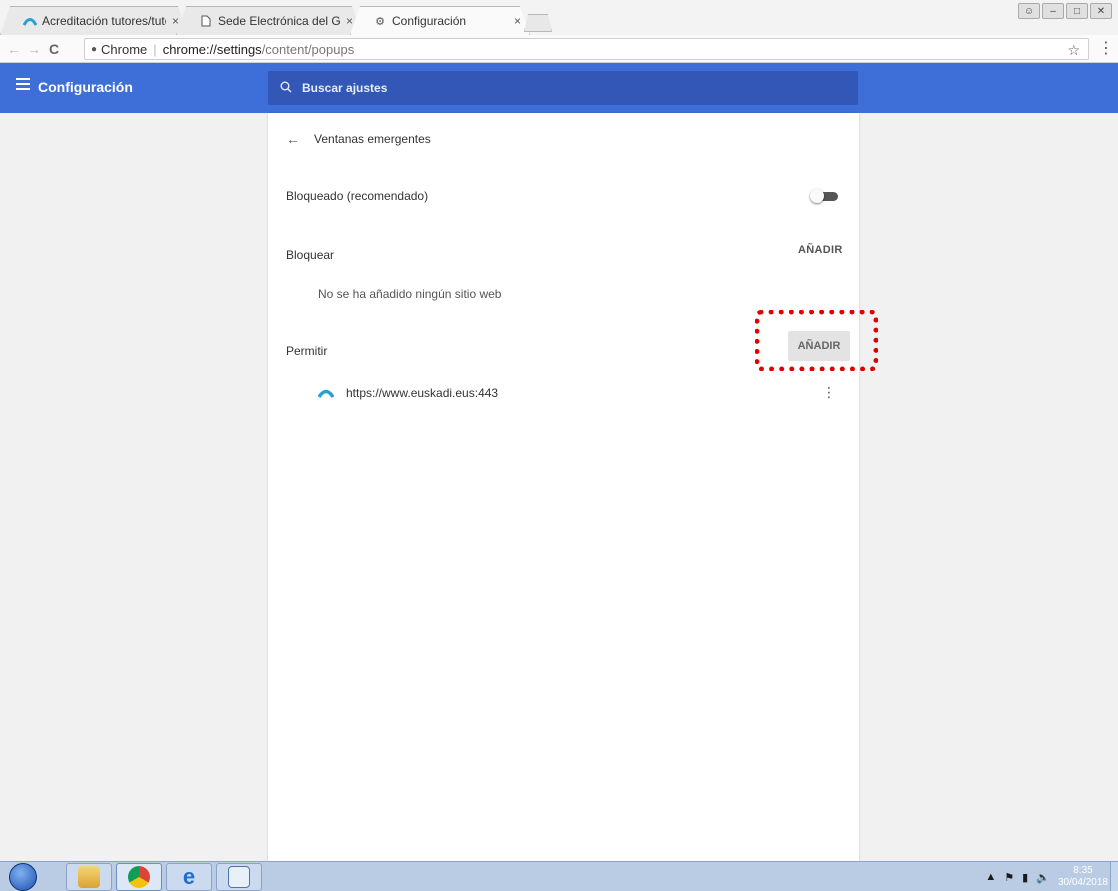  Describe the element at coordinates (990, 877) in the screenshot. I see `tray-expand-icon: ▲` at that location.